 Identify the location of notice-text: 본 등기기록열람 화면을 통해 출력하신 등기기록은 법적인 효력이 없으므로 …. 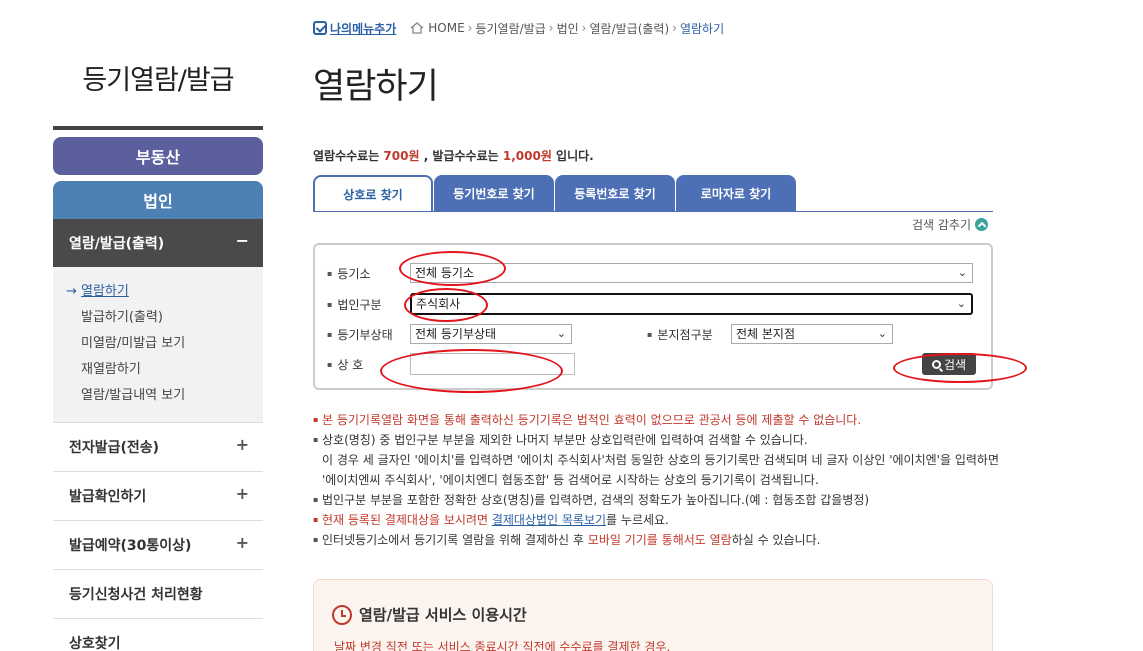
(592, 420).